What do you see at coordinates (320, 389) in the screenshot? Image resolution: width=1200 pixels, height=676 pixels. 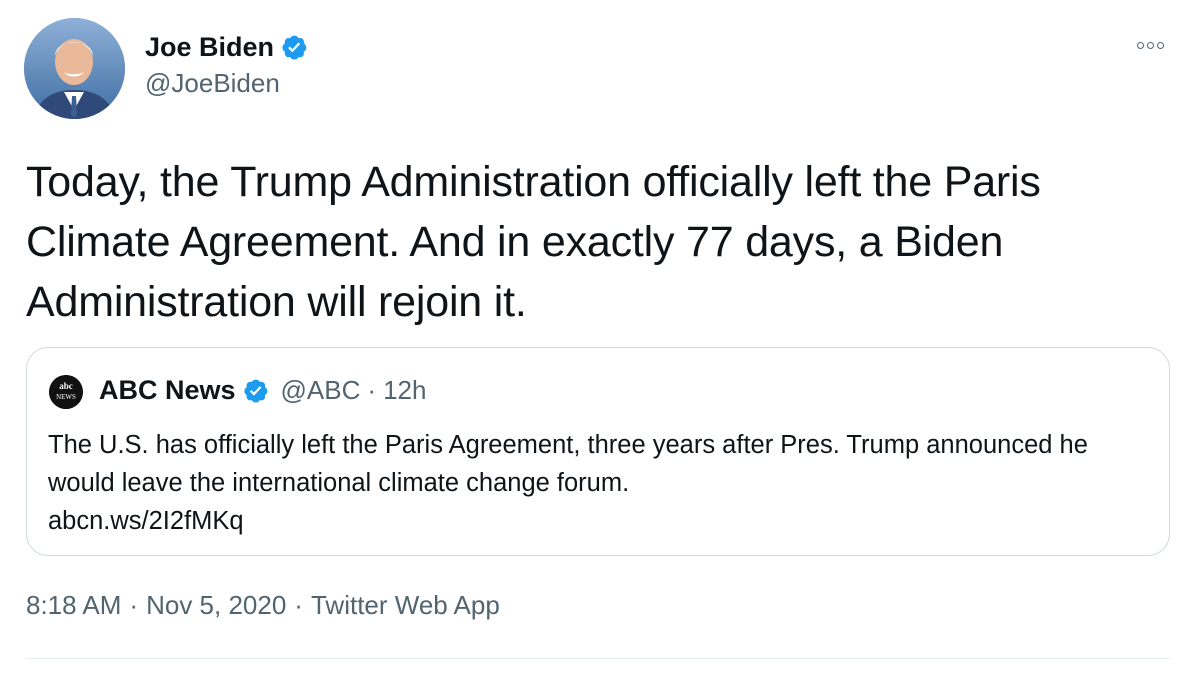 I see `quoted-author-handle: @ABC` at bounding box center [320, 389].